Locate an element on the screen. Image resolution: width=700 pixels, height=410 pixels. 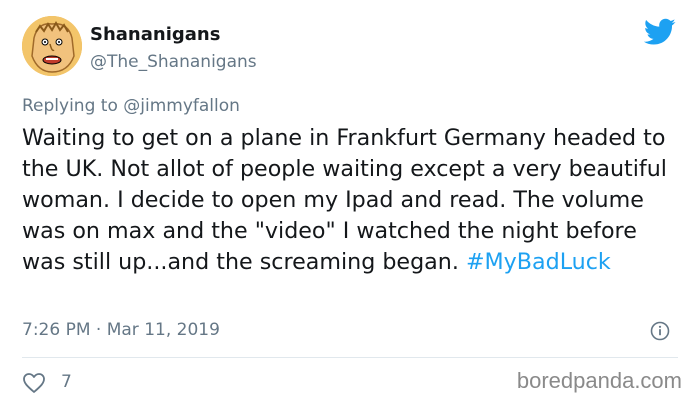
watermark: boredpanda.com is located at coordinates (599, 380).